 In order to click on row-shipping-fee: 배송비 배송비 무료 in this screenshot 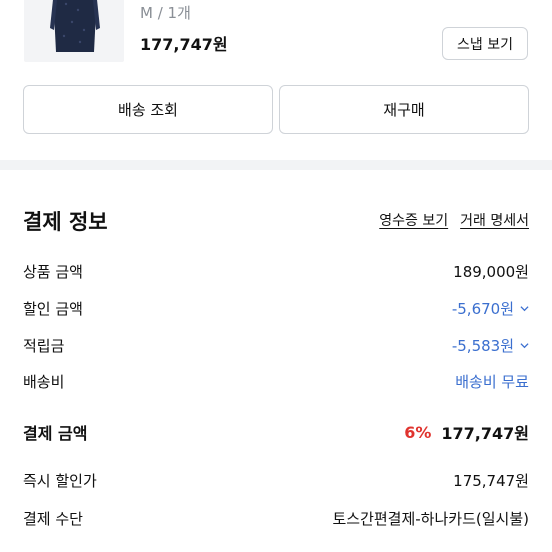, I will do `click(276, 381)`.